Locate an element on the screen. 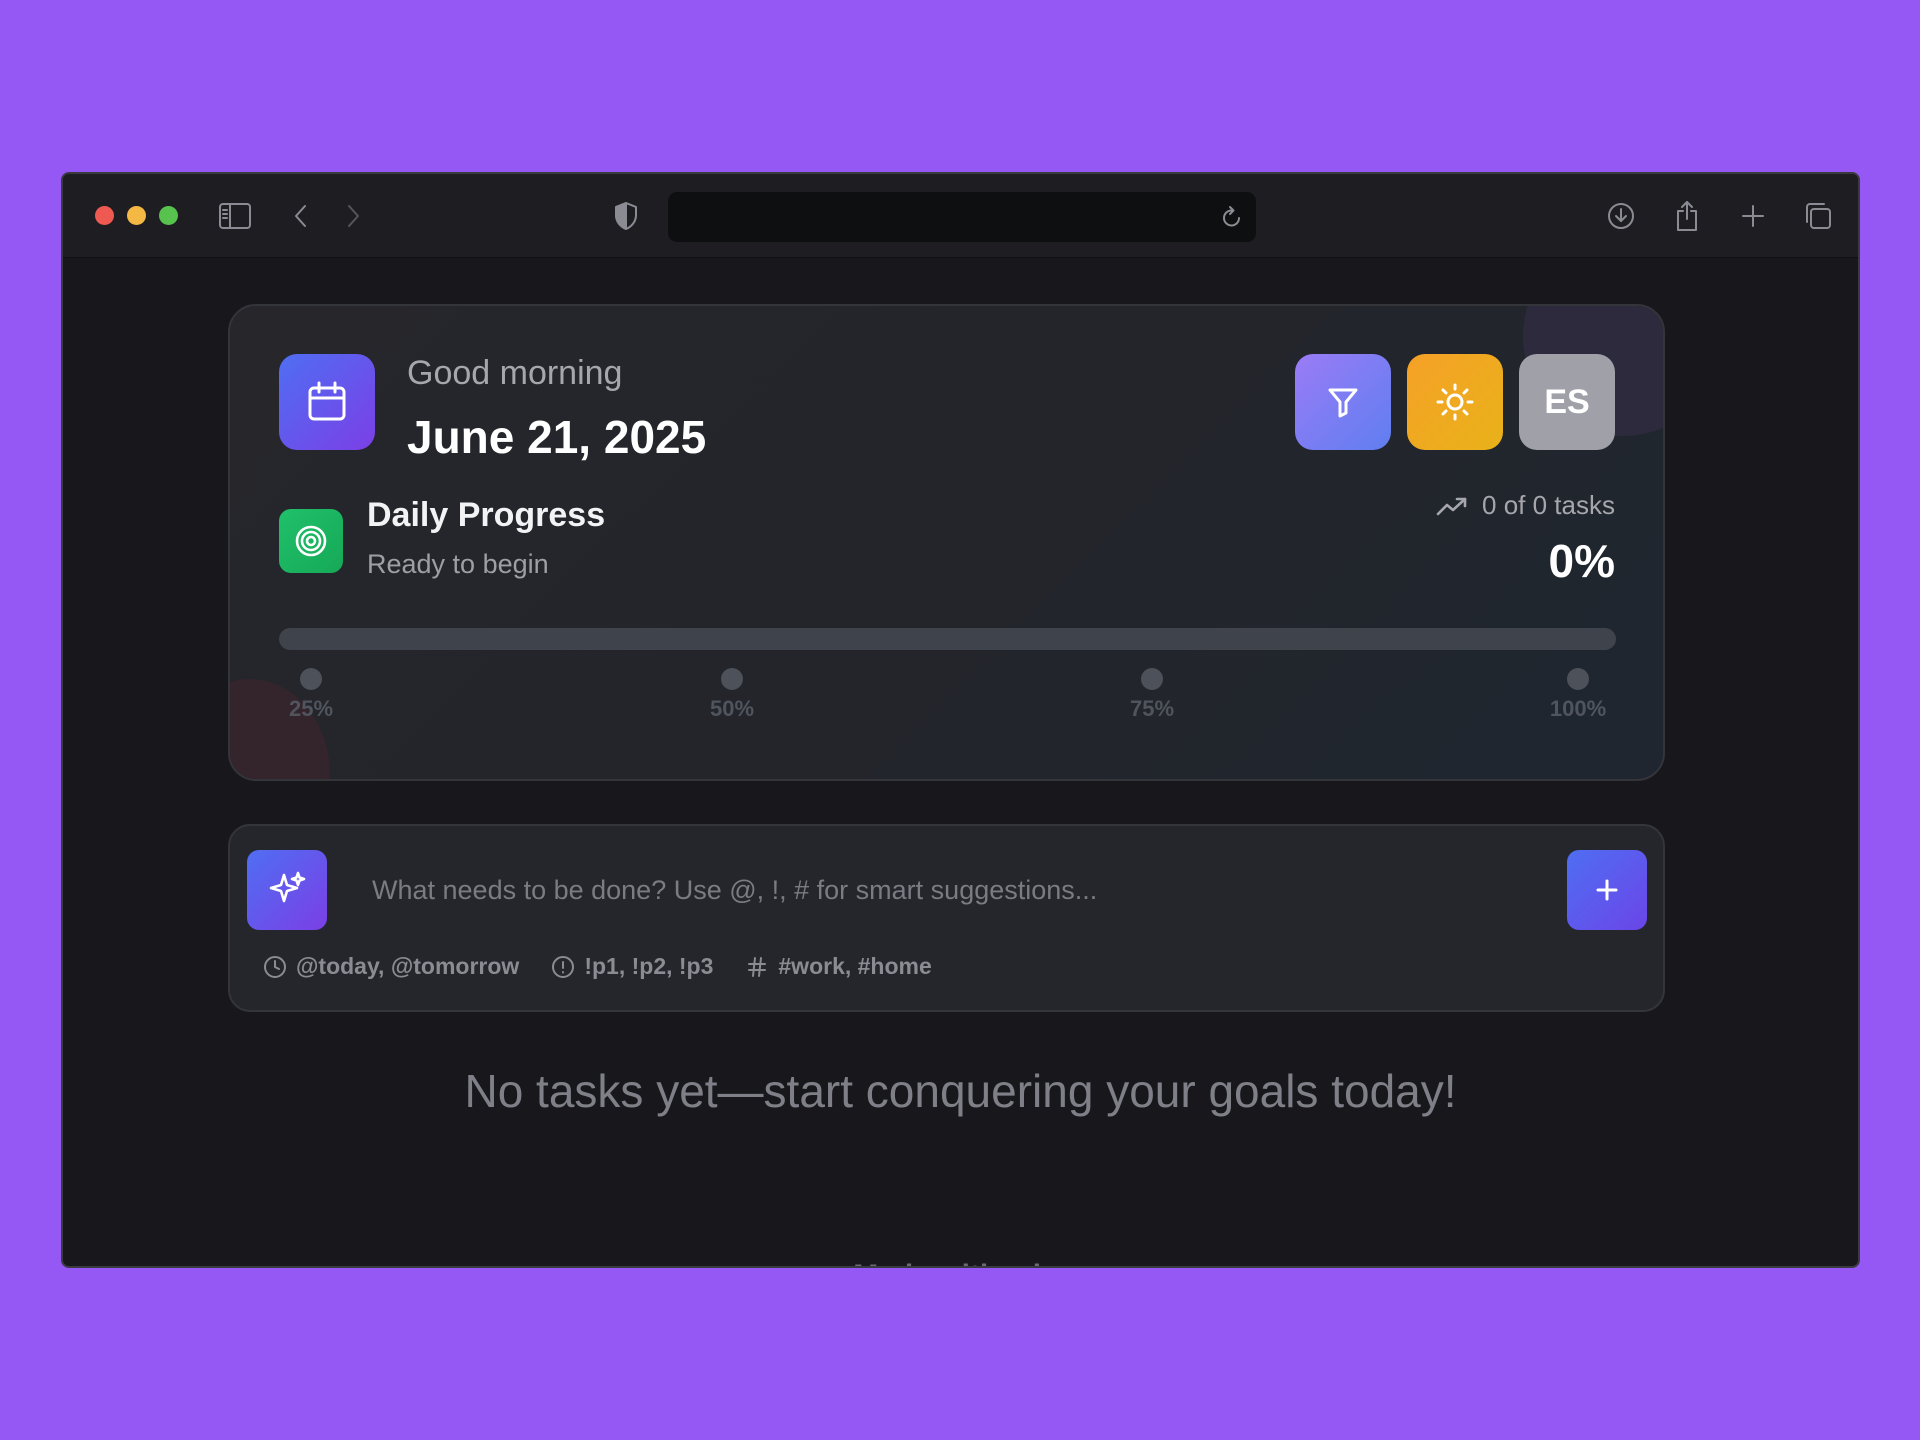  privacy-shield-icon is located at coordinates (626, 216).